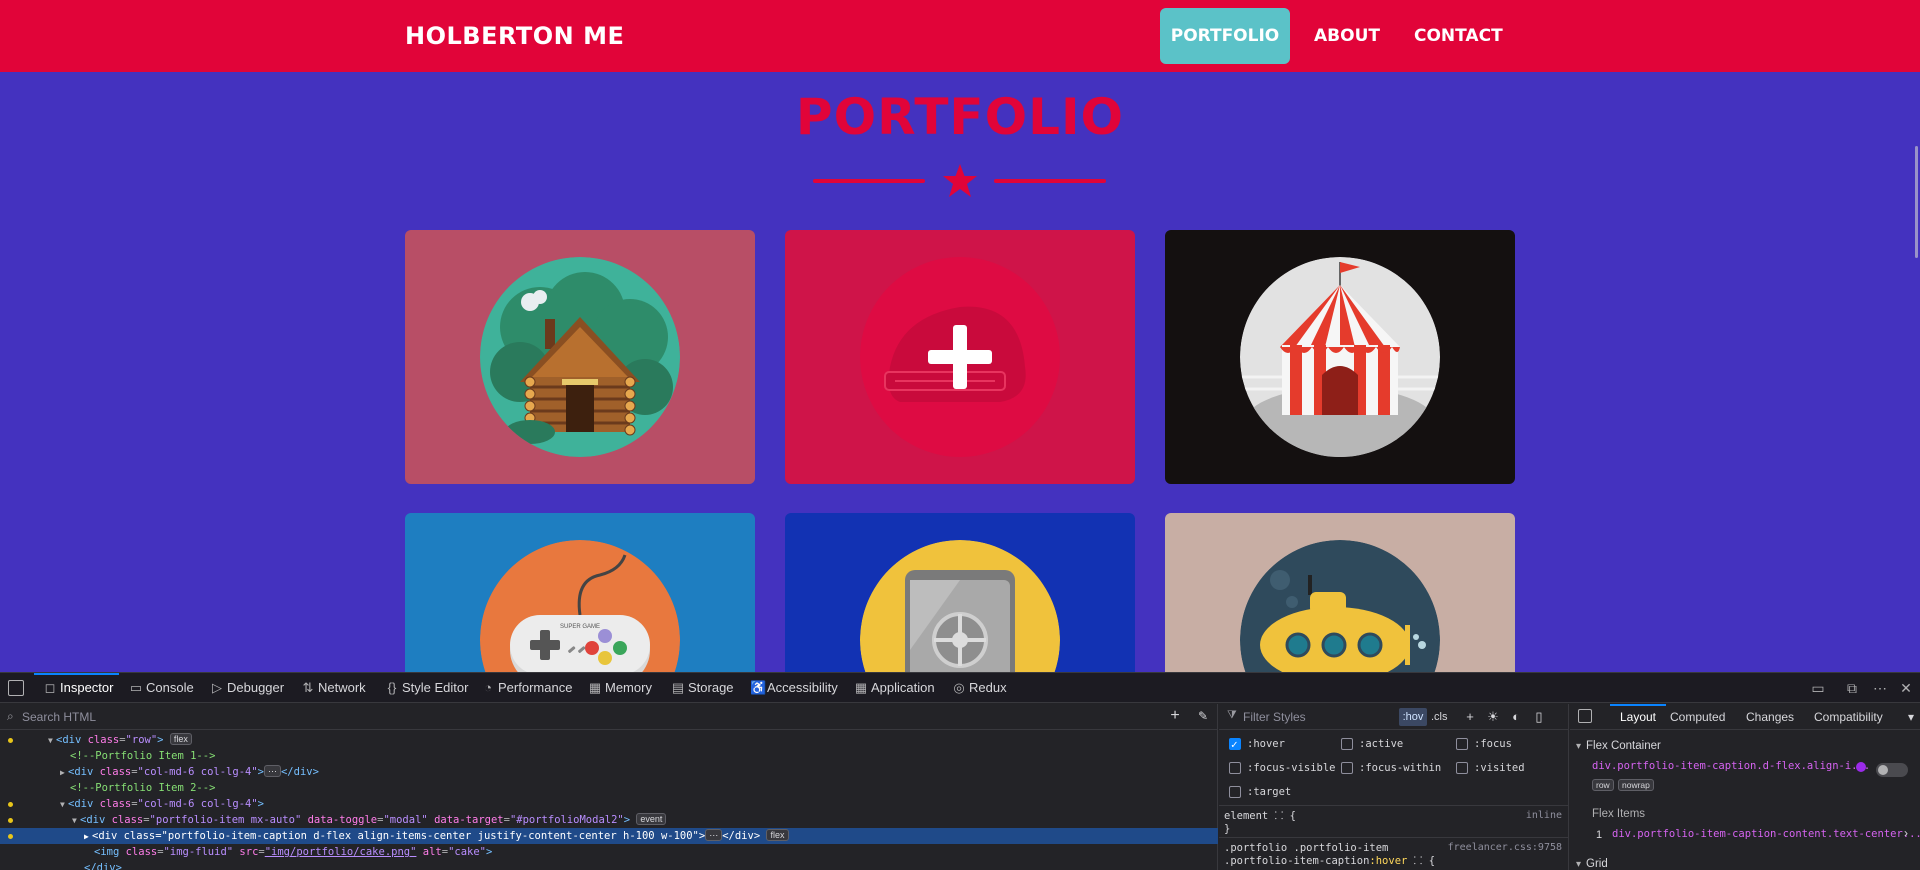 This screenshot has height=870, width=1920. Describe the element at coordinates (903, 687) in the screenshot. I see `tab-label: Application` at that location.